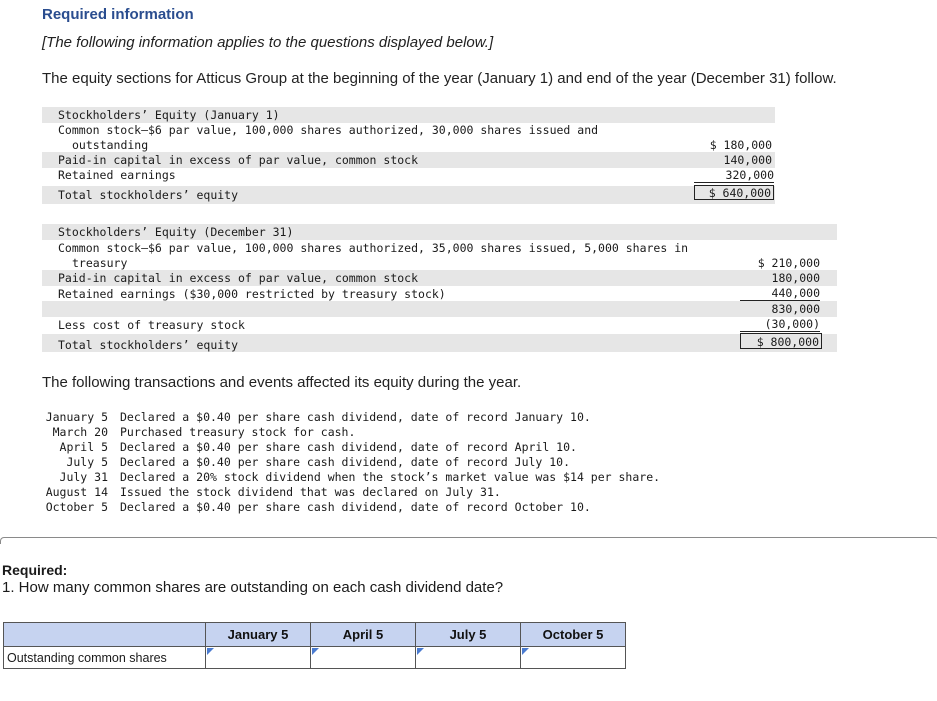 This screenshot has width=937, height=701. I want to click on jan1-total-label: Total stockholders’ equity, so click(148, 195).